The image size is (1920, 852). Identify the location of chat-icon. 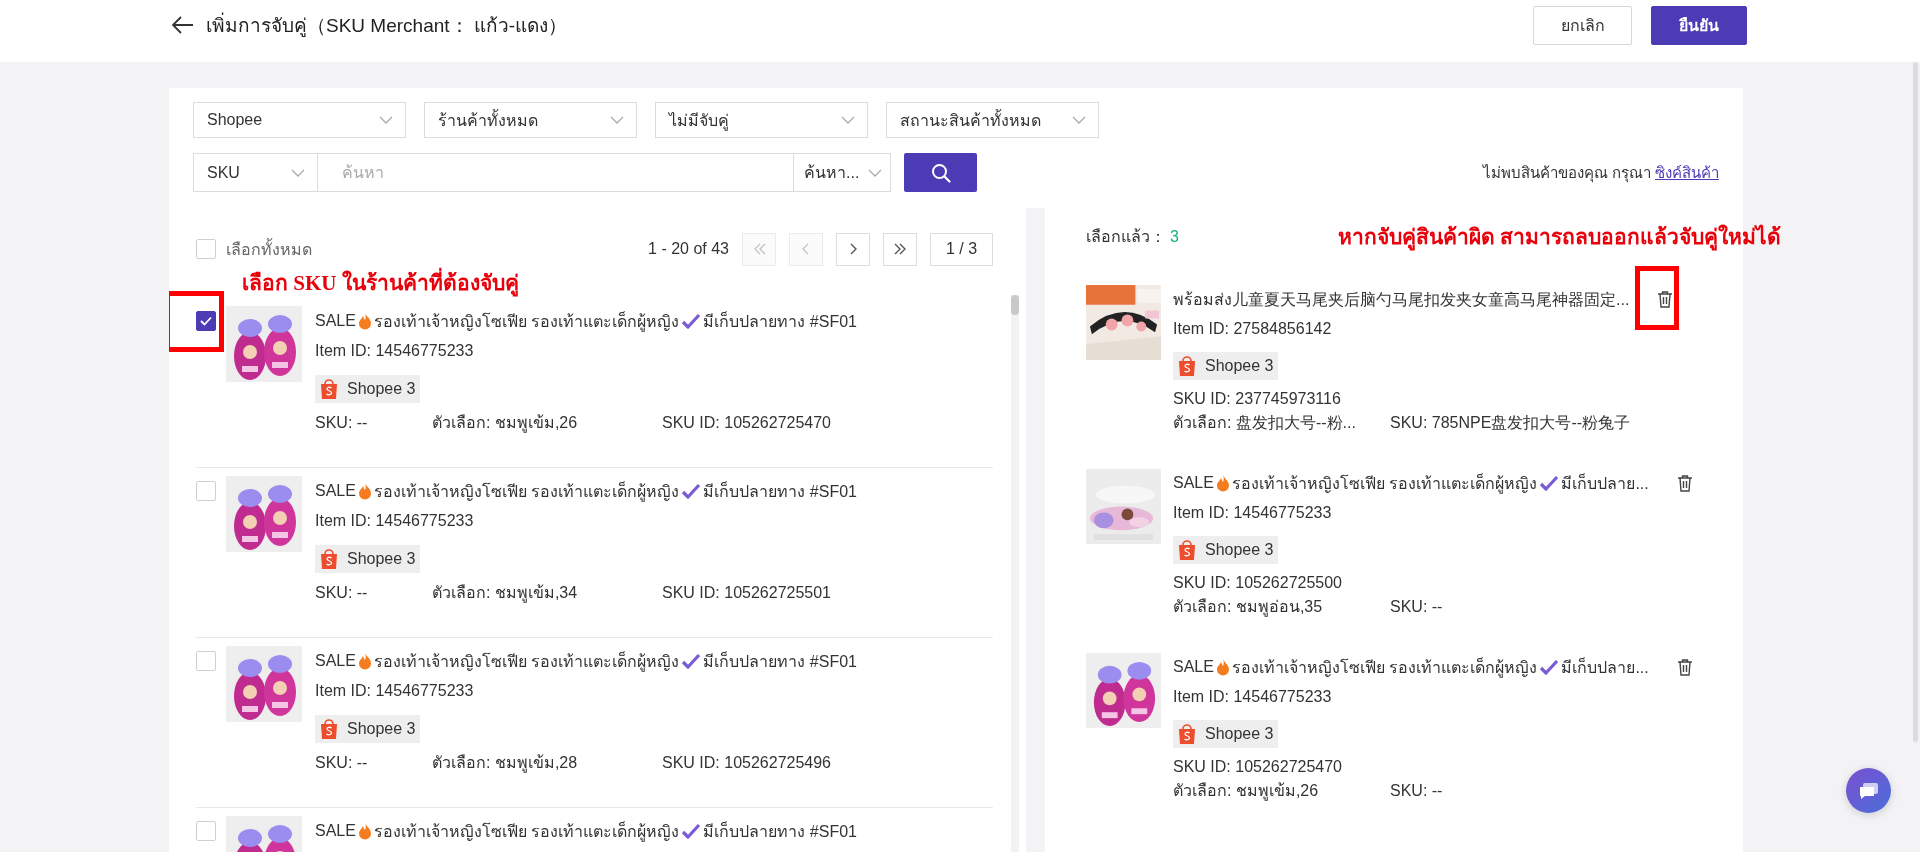
(1868, 790).